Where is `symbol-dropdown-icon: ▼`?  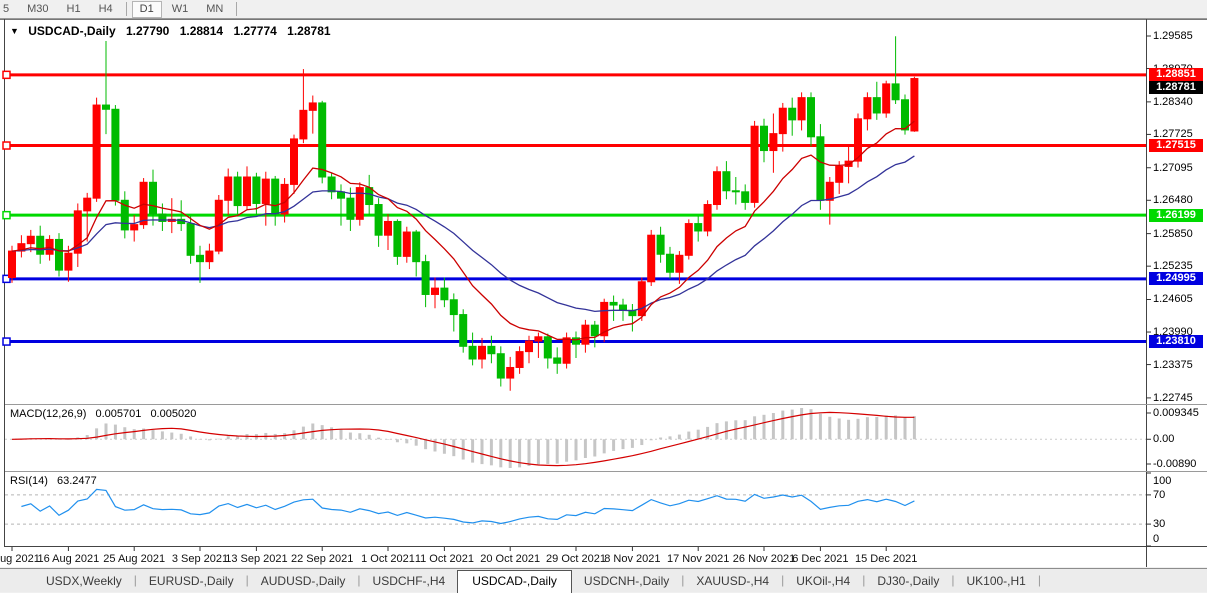 symbol-dropdown-icon: ▼ is located at coordinates (14, 31).